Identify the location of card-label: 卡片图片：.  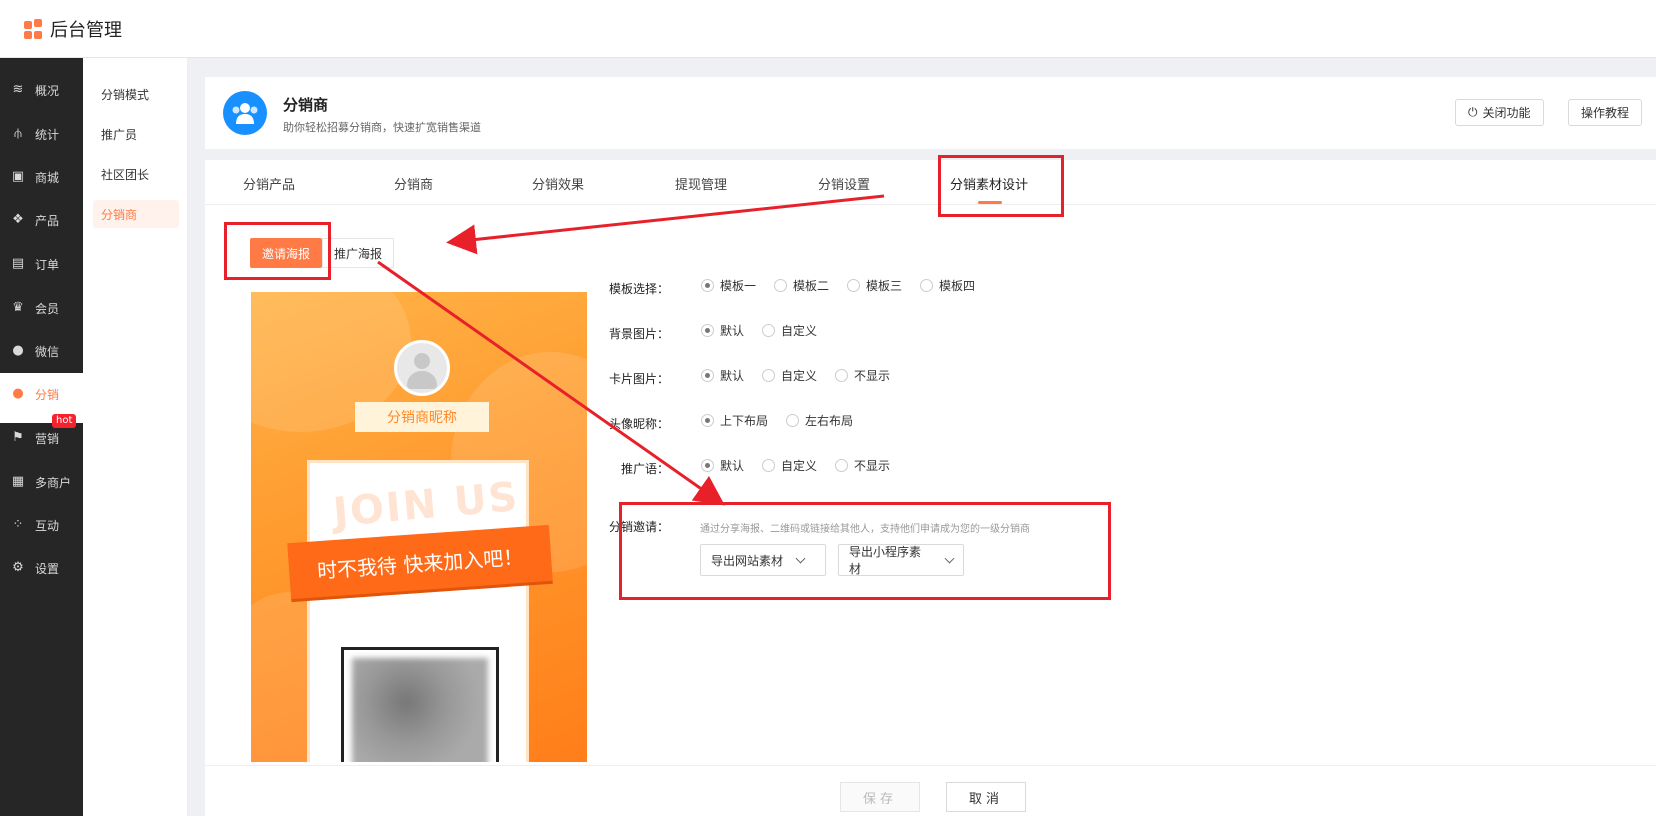
(638, 379).